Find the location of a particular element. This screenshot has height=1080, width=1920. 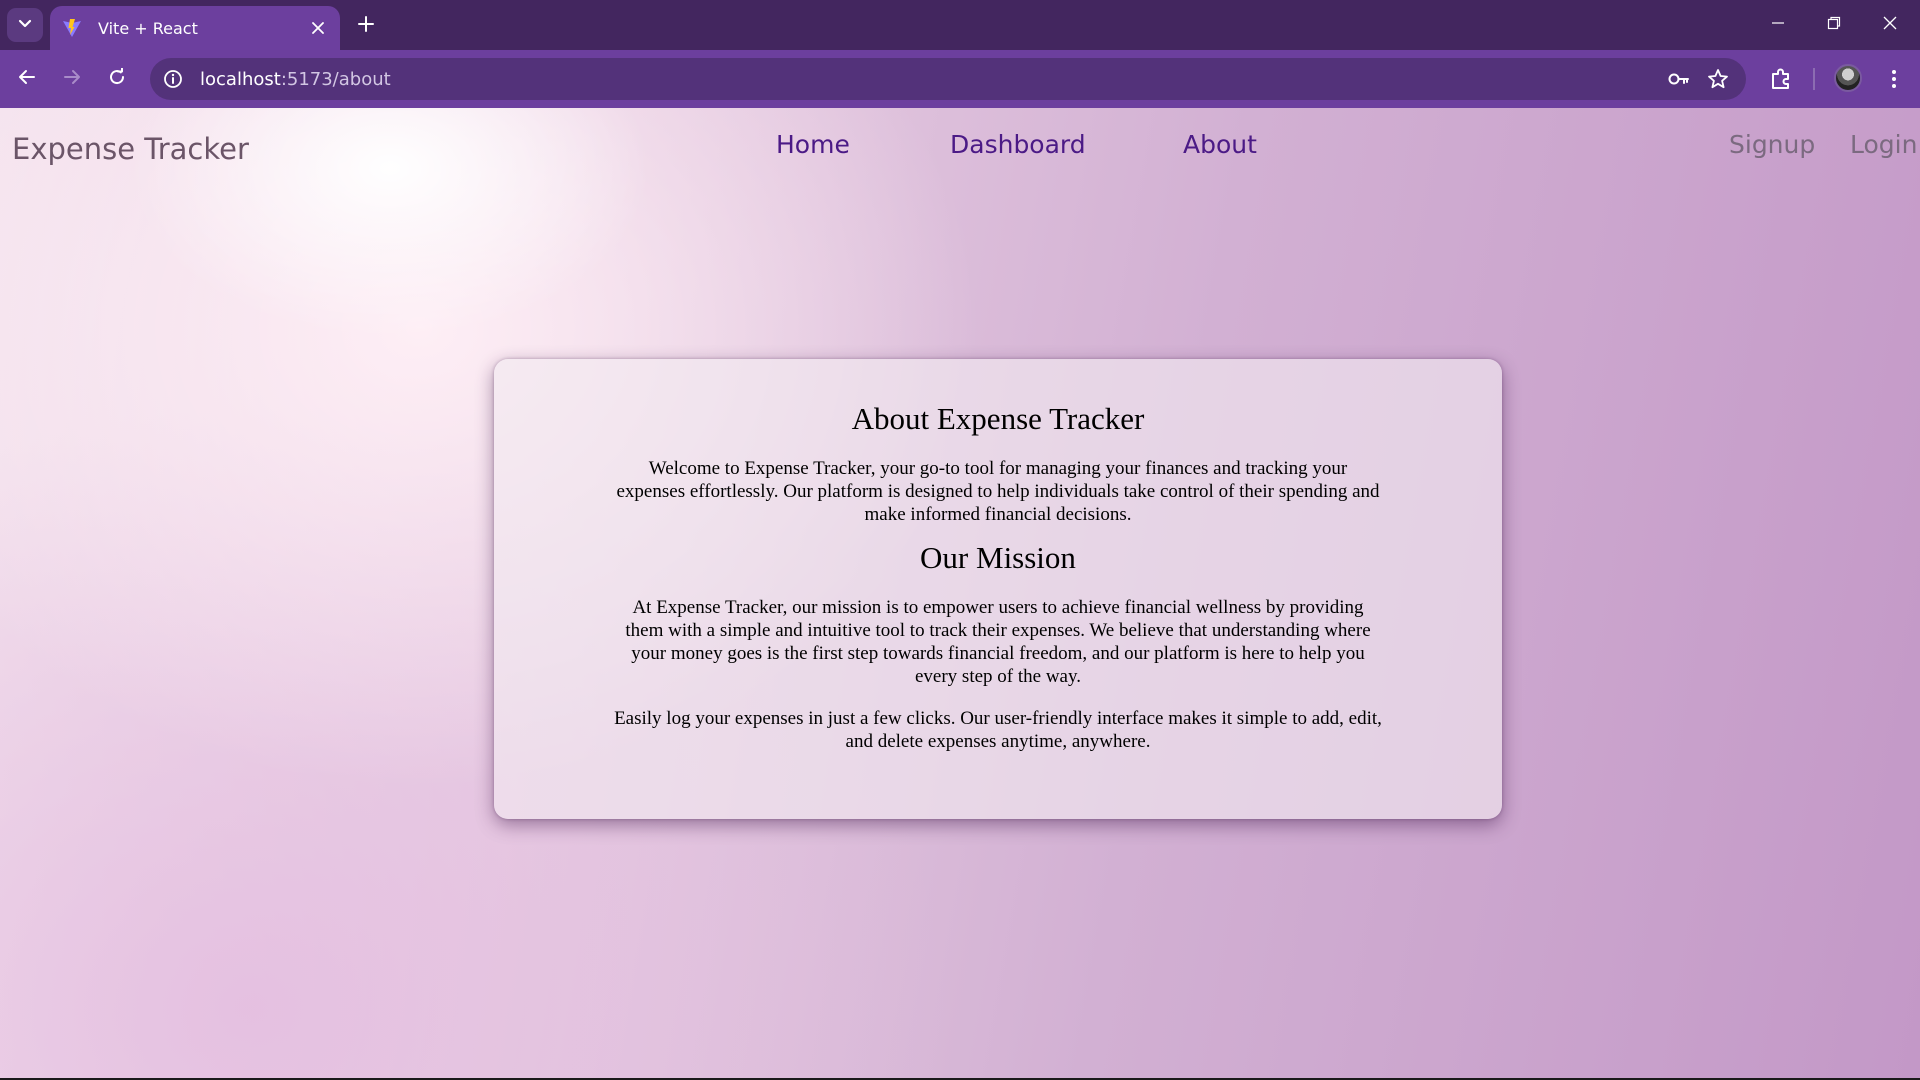

restore-button is located at coordinates (1834, 25).